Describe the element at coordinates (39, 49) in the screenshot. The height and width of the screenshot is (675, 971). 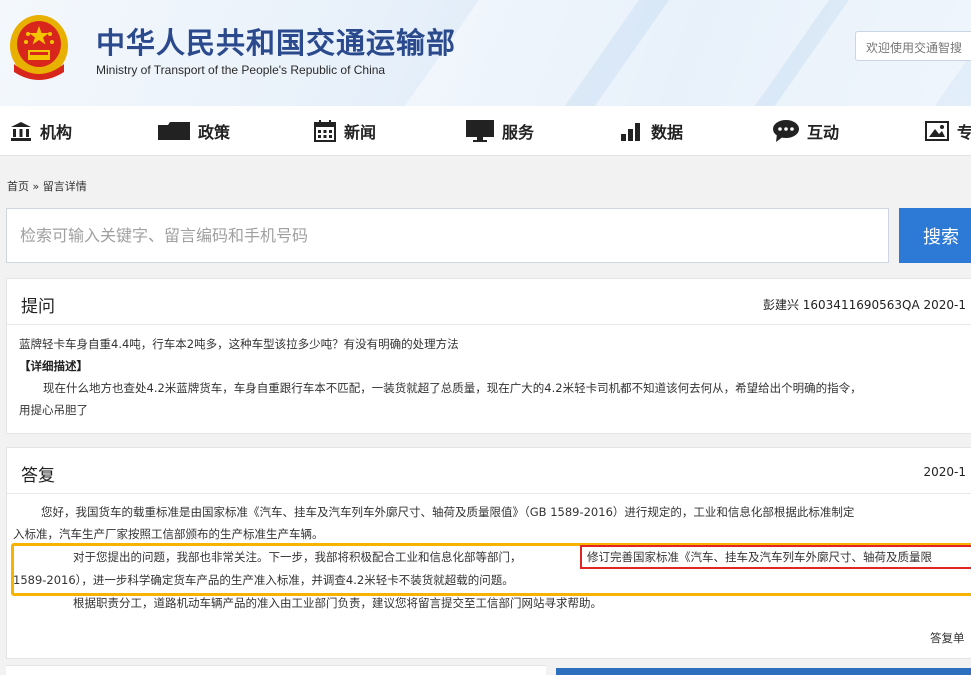
I see `national-emblem-icon` at that location.